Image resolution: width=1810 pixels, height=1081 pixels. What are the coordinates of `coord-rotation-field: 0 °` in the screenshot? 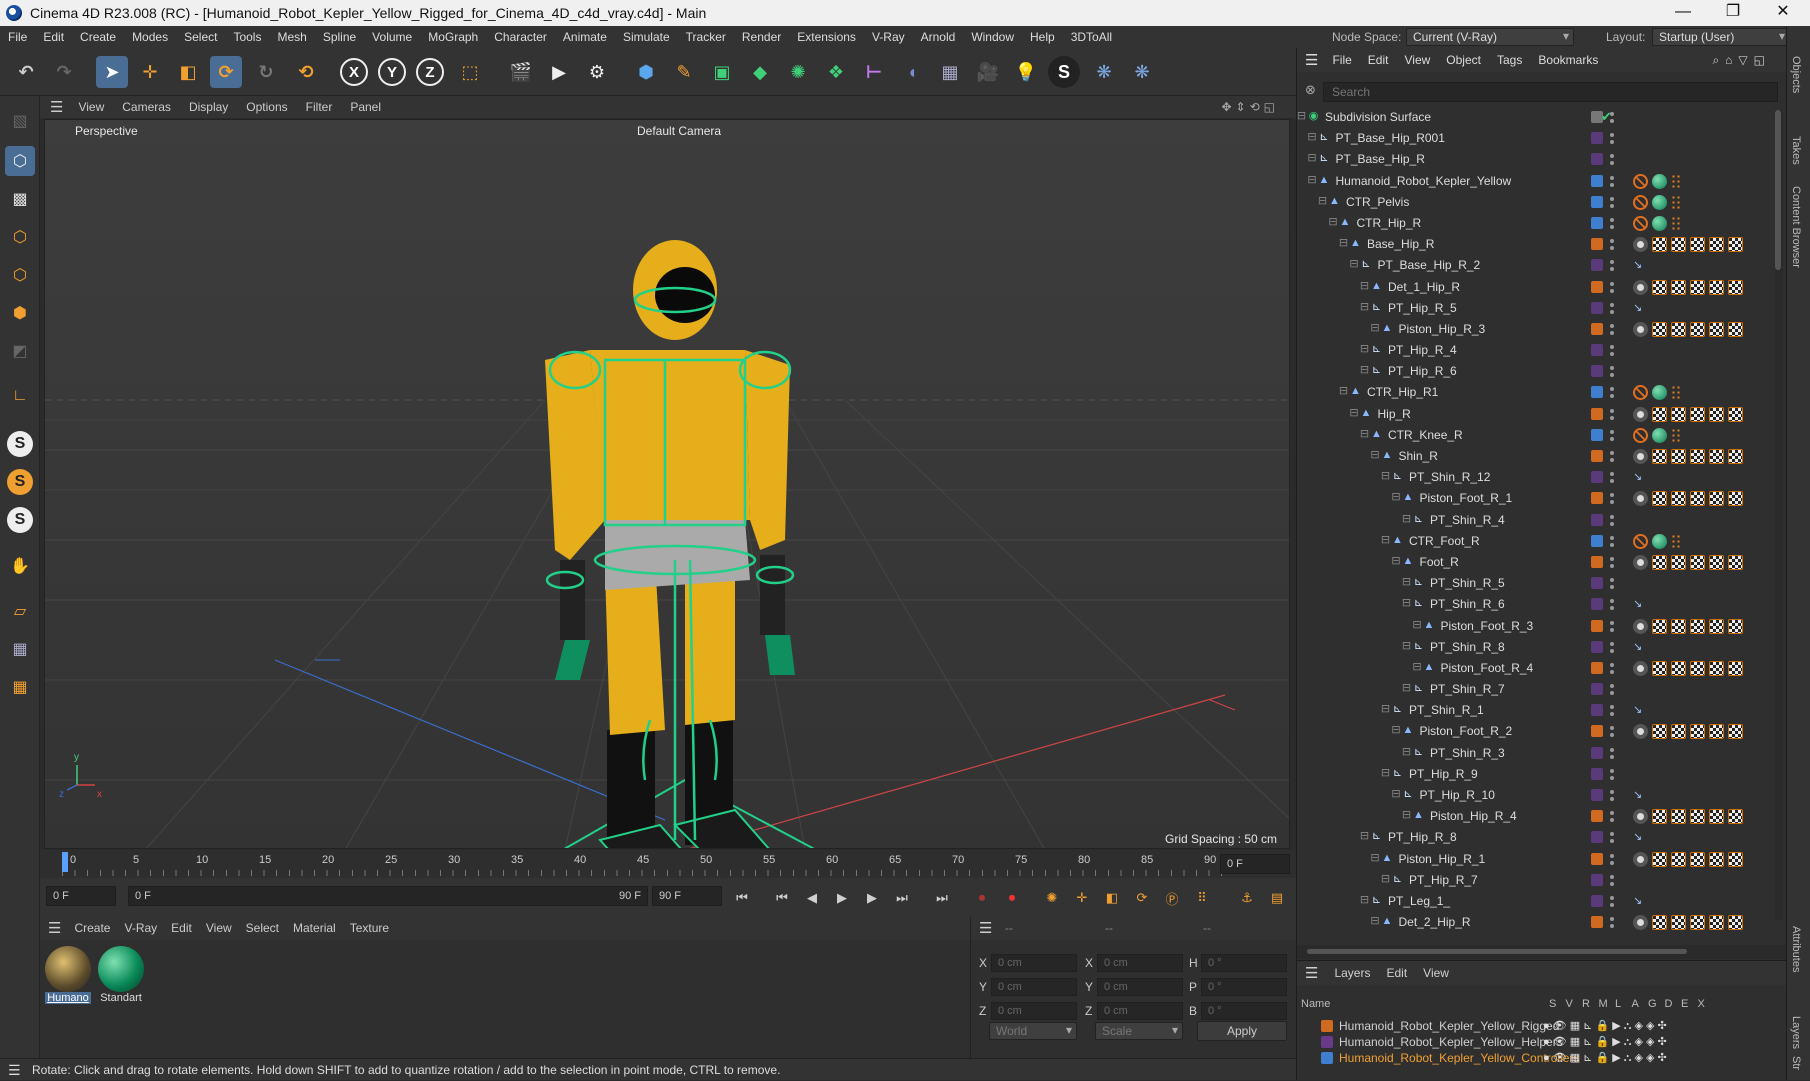 It's located at (1244, 963).